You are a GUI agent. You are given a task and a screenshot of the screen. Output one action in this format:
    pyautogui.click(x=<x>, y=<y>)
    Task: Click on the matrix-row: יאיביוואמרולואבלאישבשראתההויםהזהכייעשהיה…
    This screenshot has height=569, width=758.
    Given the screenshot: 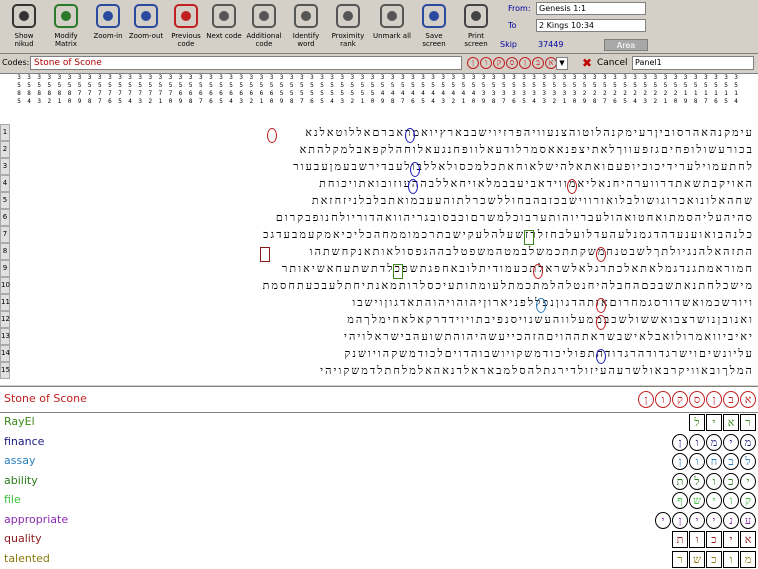 What is the action you would take?
    pyautogui.click(x=384, y=336)
    